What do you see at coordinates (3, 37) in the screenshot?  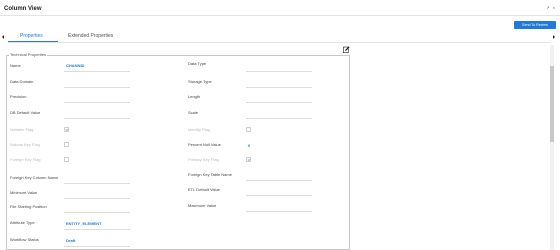 I see `chevron-left-icon` at bounding box center [3, 37].